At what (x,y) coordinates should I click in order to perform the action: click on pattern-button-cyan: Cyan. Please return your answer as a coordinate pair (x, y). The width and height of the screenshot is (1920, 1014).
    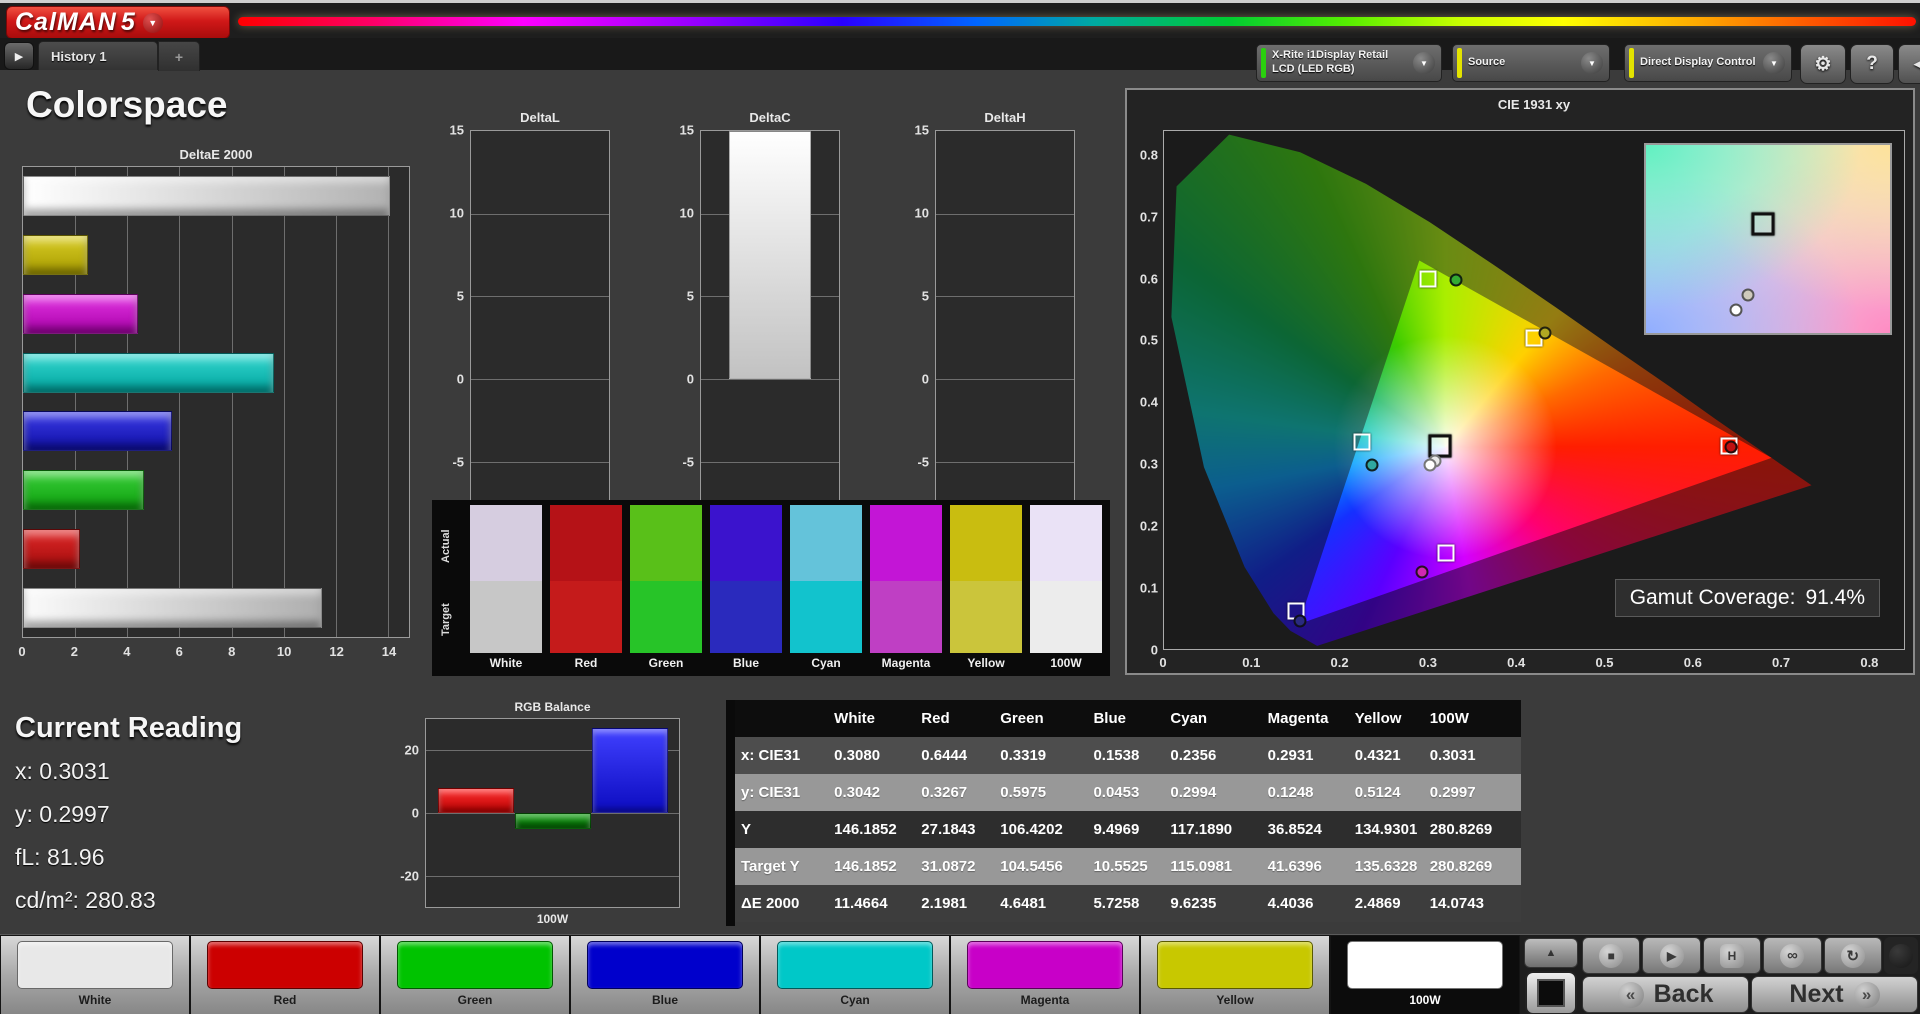
    Looking at the image, I should click on (855, 975).